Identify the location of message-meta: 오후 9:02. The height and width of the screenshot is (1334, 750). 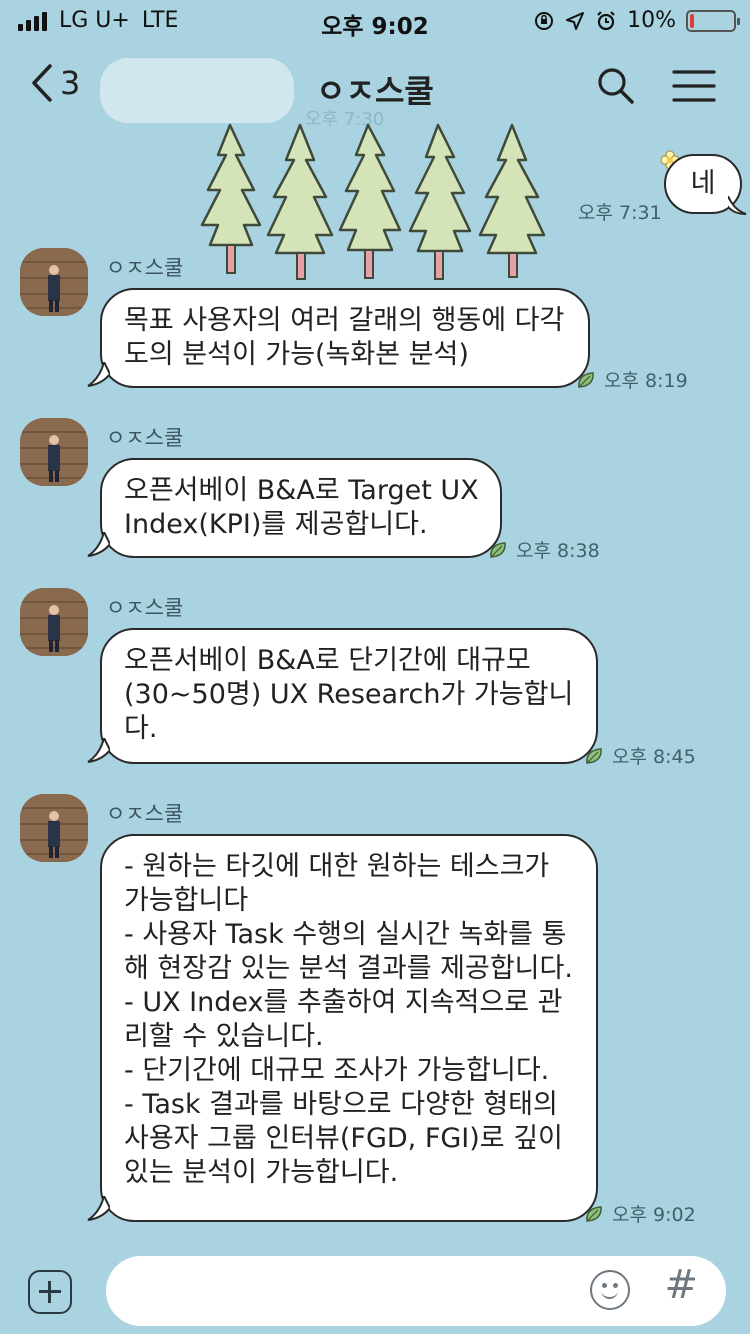
(640, 1213).